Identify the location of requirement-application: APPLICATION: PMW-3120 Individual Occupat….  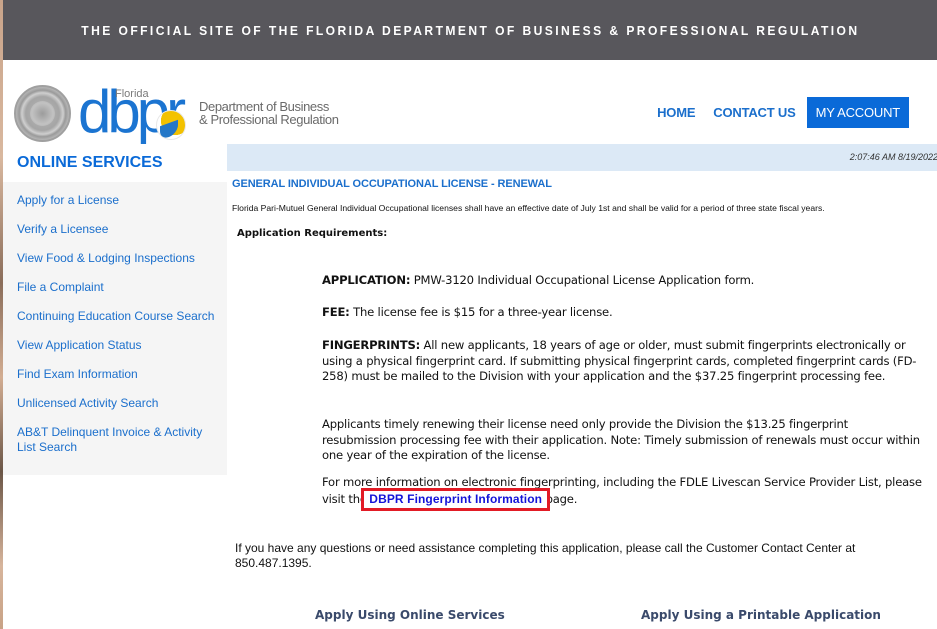
(622, 281).